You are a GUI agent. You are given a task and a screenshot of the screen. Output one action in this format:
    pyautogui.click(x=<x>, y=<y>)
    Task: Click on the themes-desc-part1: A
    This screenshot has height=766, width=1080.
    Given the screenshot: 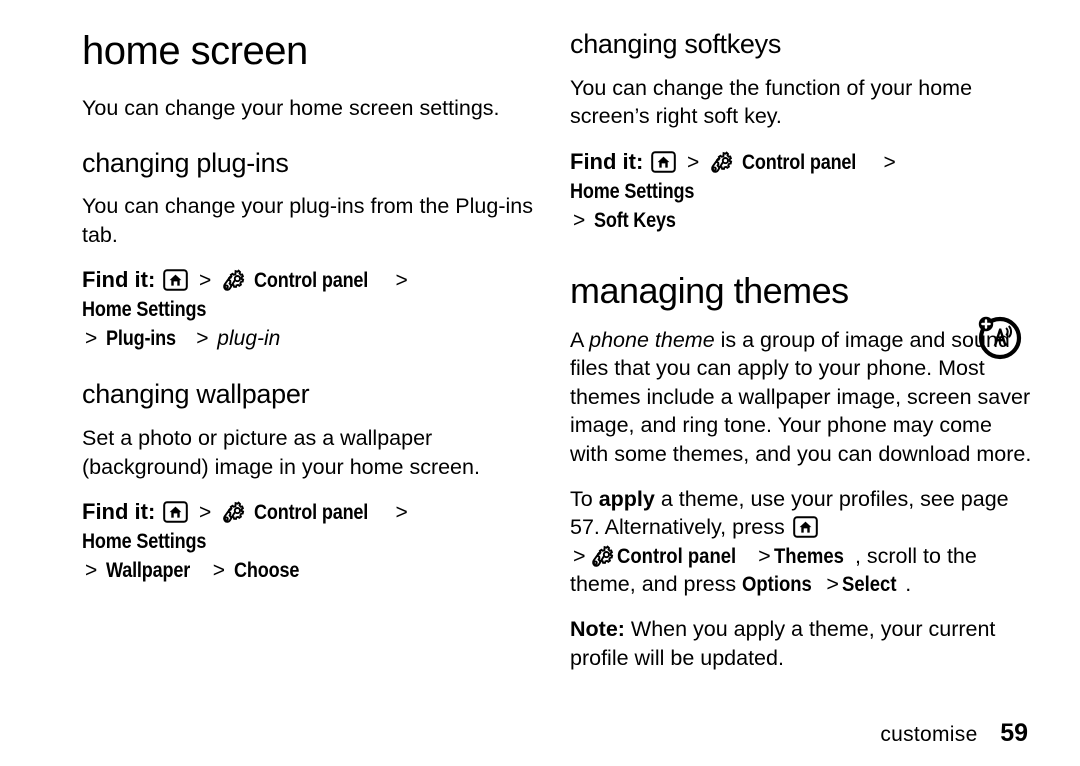 What is the action you would take?
    pyautogui.click(x=580, y=339)
    